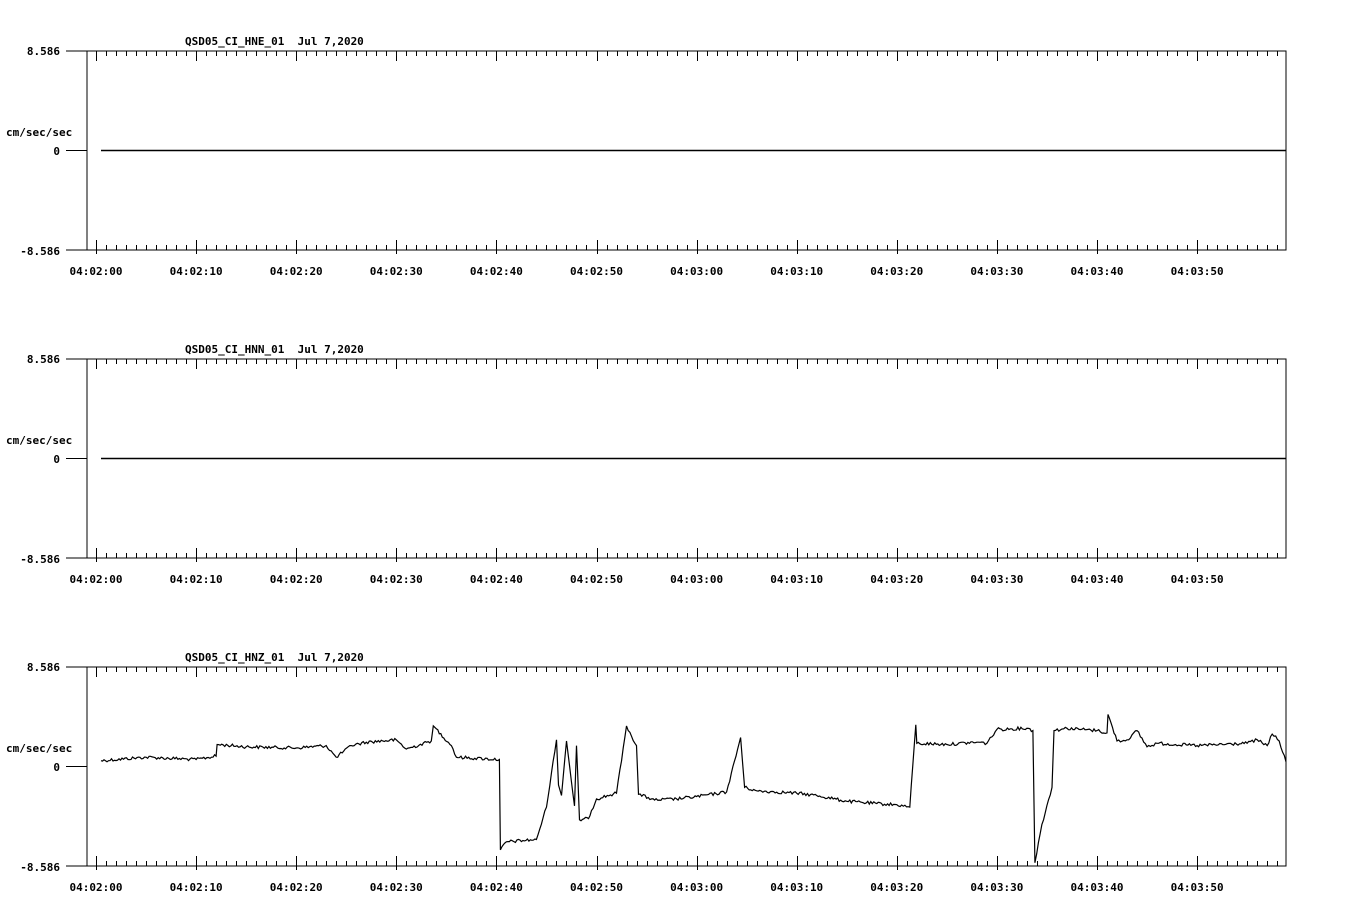  Describe the element at coordinates (274, 657) in the screenshot. I see `panel-title: QSD05_CI_HNZ_01 Jul 7,2020` at that location.